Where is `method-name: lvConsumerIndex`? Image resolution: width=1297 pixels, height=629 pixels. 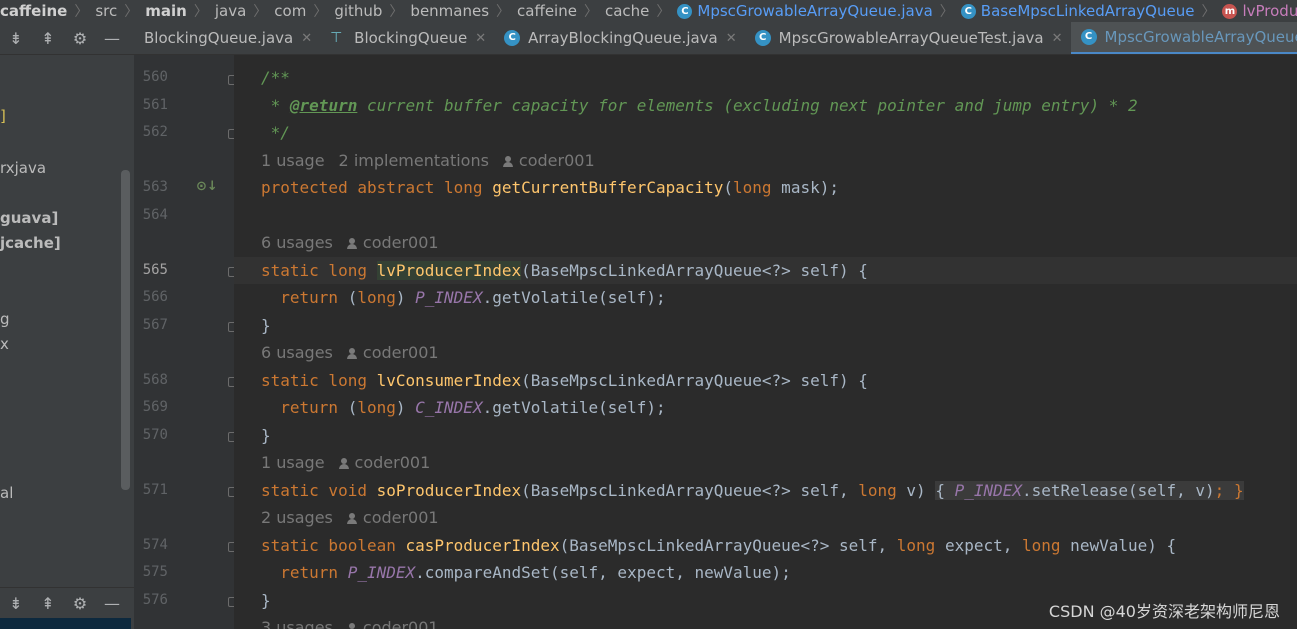
method-name: lvConsumerIndex is located at coordinates (449, 380).